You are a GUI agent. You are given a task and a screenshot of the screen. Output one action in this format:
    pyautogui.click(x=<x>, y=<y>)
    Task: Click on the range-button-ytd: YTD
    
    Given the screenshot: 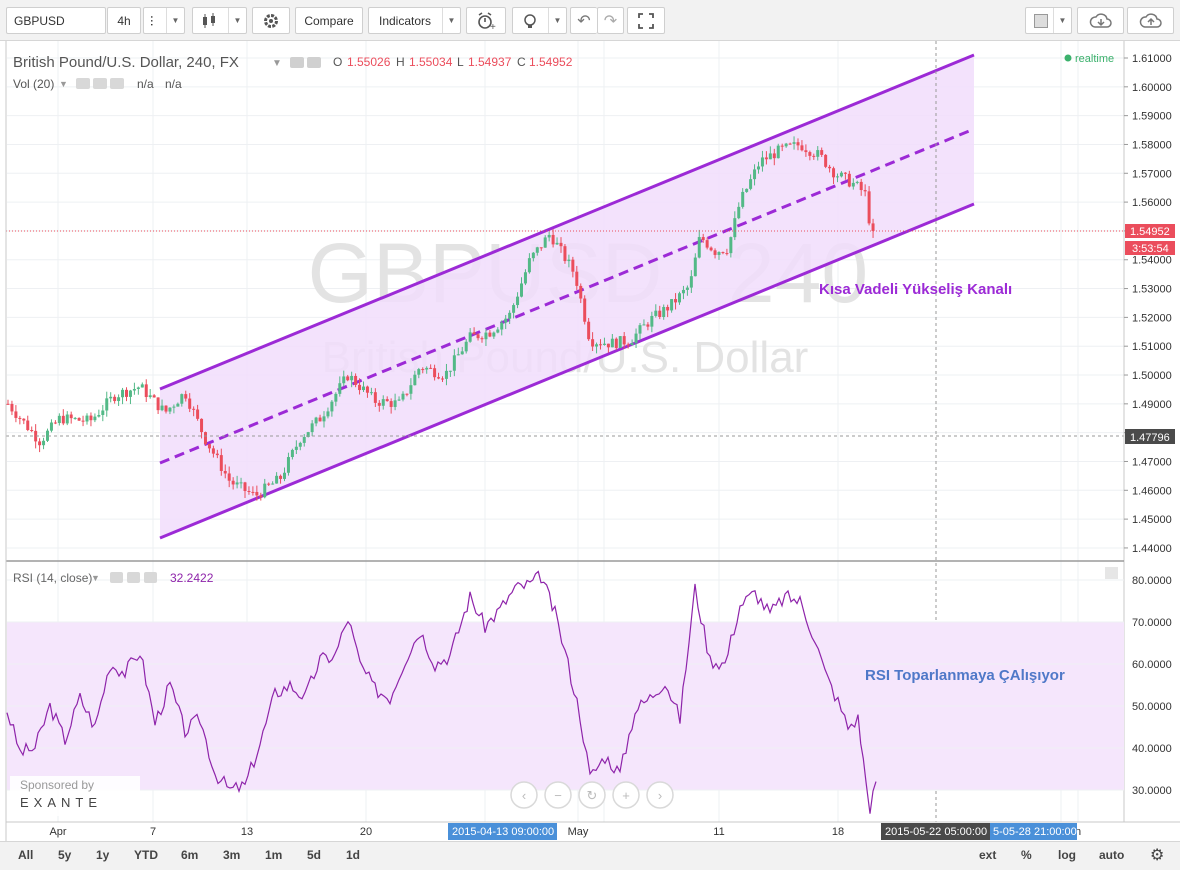 What is the action you would take?
    pyautogui.click(x=146, y=855)
    